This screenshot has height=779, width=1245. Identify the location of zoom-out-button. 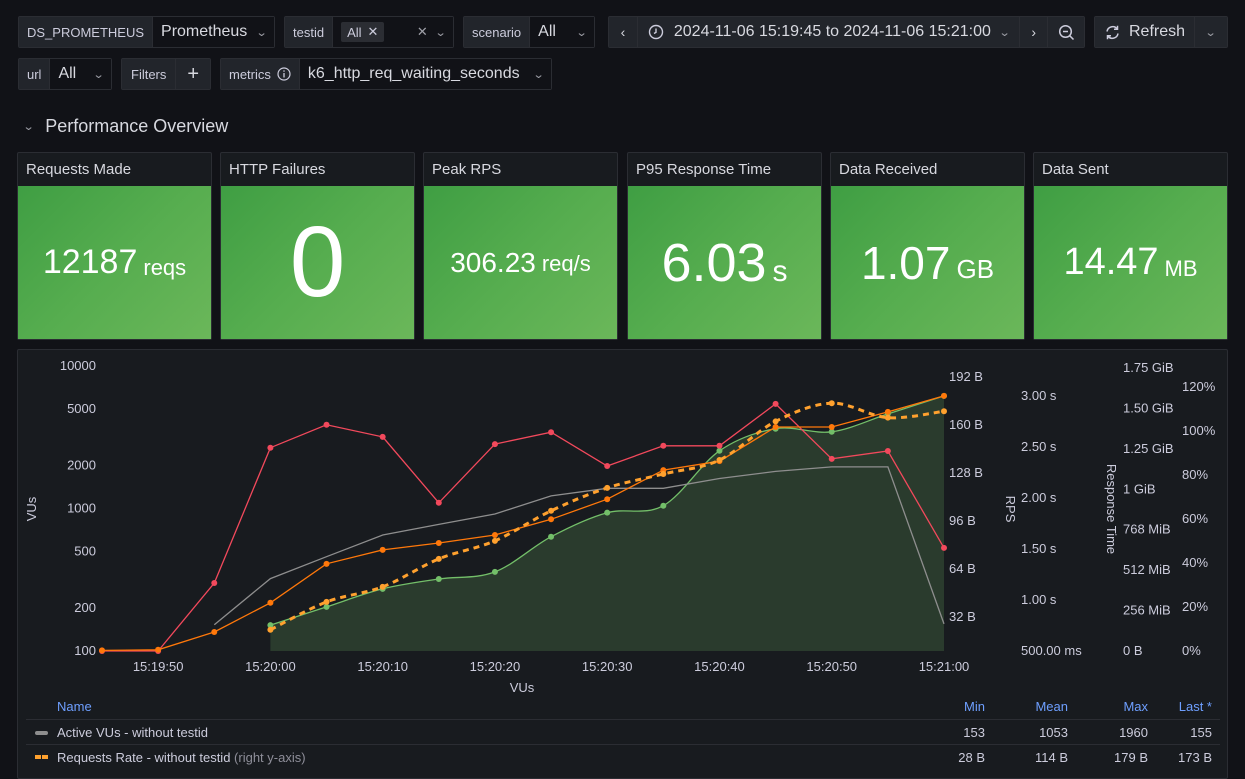
(1066, 32).